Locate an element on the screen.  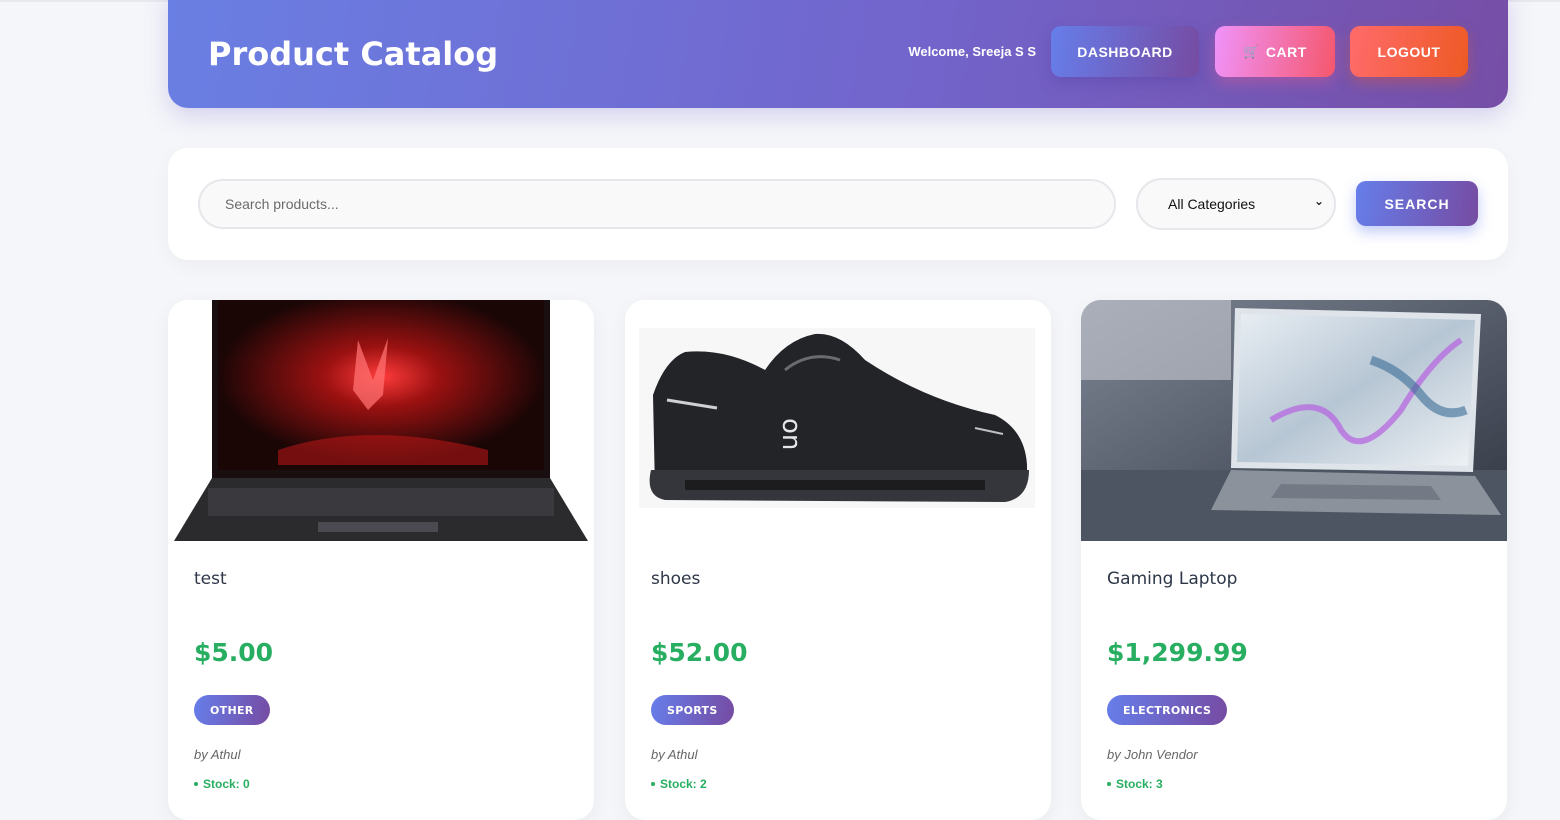
product-price: $52.00 is located at coordinates (699, 652).